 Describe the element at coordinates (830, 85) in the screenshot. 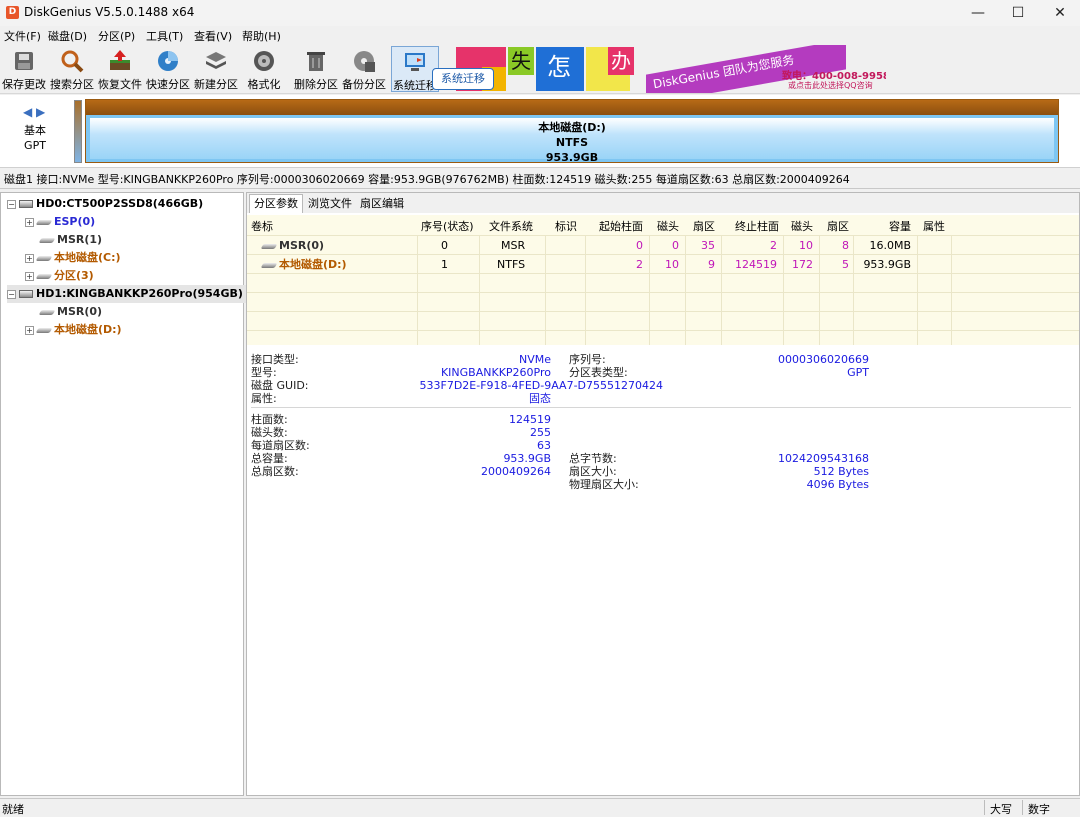

I see `ad-qq-link: 或点击此处选择QQ咨询` at that location.